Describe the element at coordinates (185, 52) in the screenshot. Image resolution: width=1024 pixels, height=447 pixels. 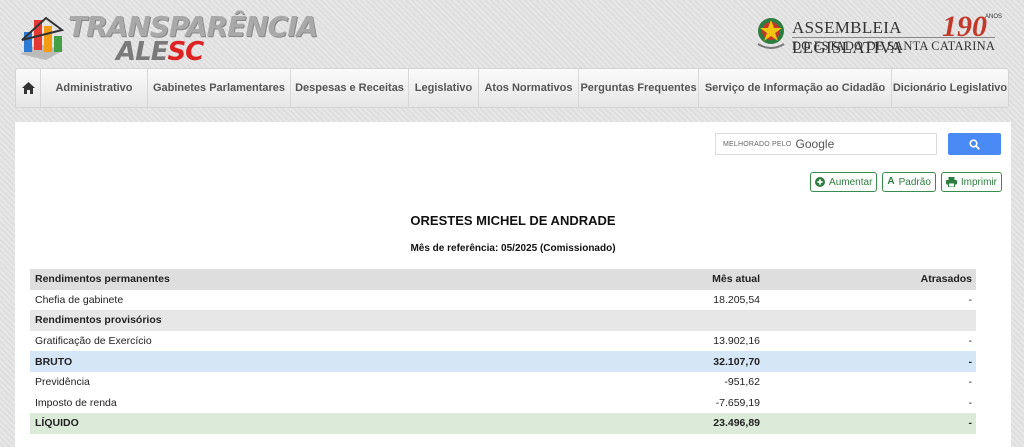
I see `logo-sc: SC` at that location.